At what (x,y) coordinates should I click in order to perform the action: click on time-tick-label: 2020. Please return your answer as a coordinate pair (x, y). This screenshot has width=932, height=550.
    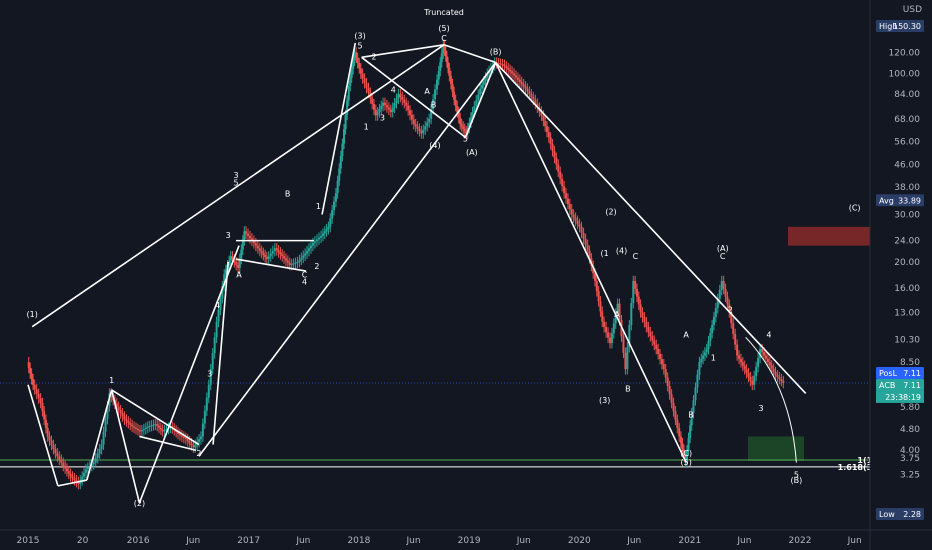
    Looking at the image, I should click on (579, 541).